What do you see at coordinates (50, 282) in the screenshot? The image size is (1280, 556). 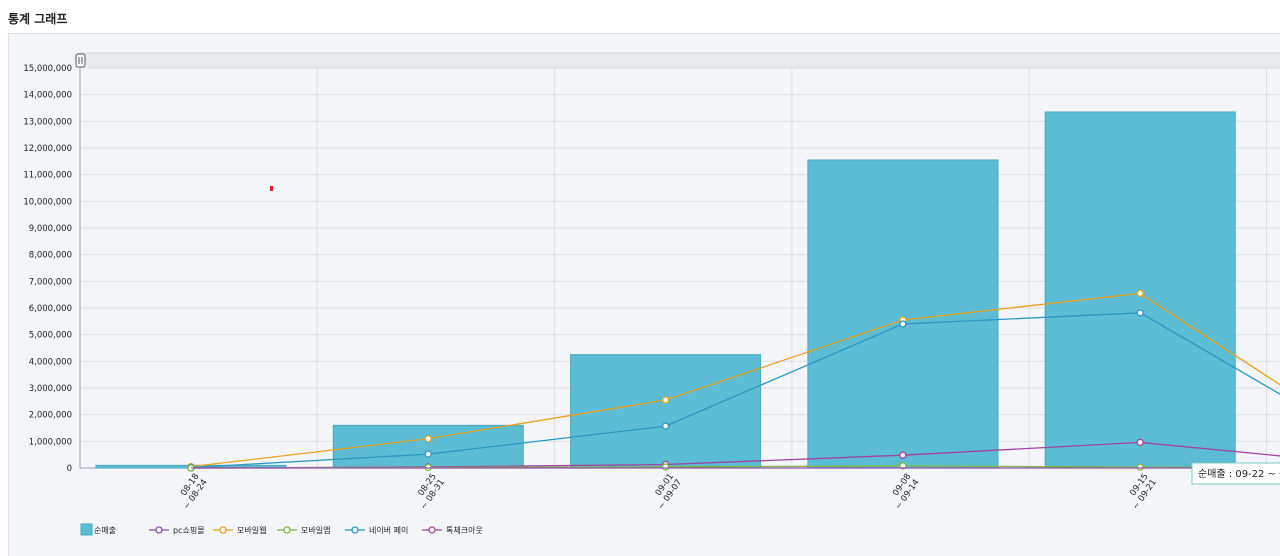 I see `y-tick-label: 7,000,000` at bounding box center [50, 282].